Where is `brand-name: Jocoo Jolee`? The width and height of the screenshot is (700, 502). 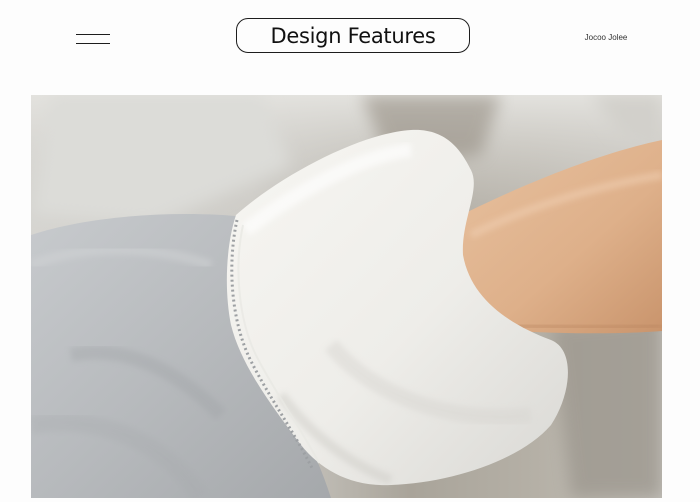 brand-name: Jocoo Jolee is located at coordinates (606, 37).